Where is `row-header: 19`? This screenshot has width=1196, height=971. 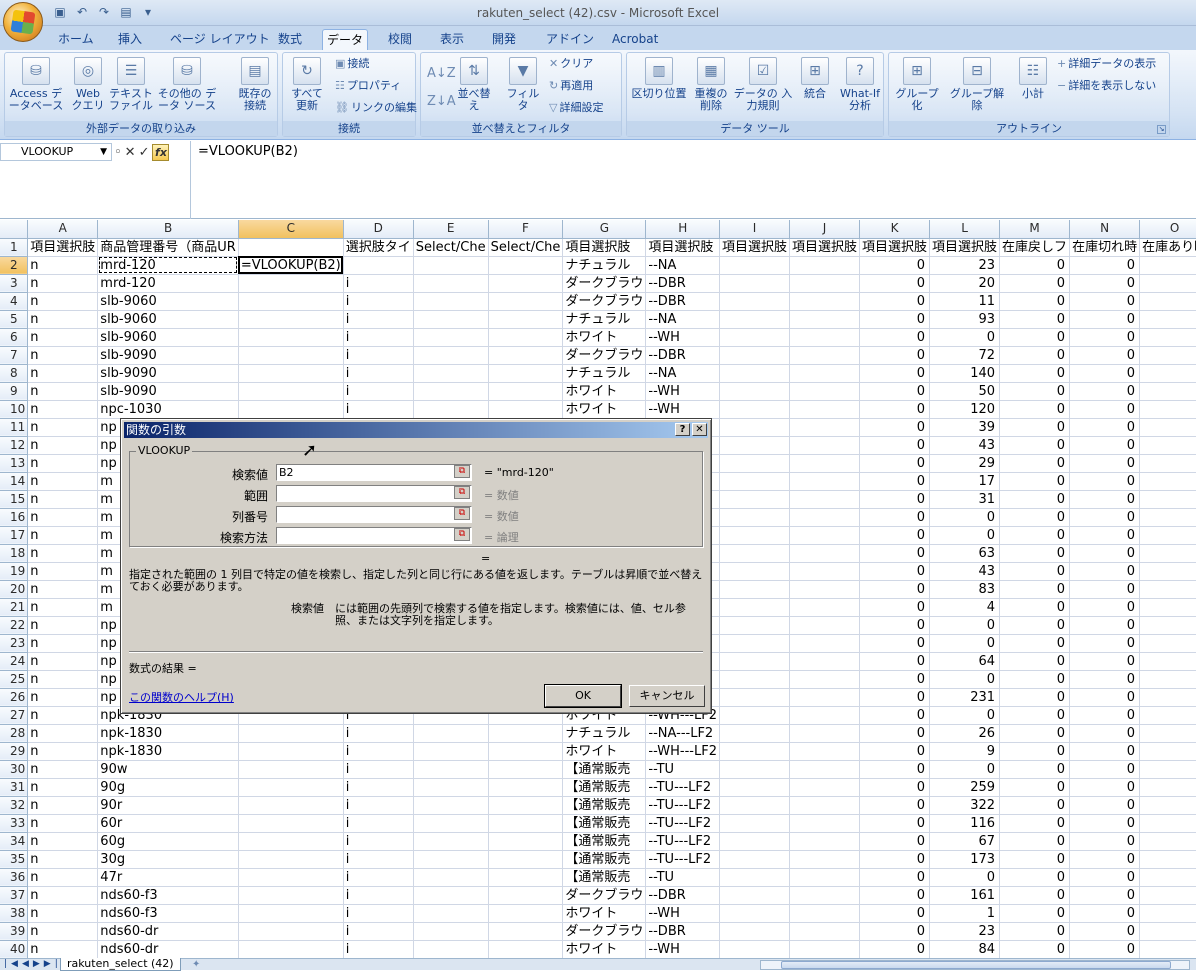 row-header: 19 is located at coordinates (14, 571).